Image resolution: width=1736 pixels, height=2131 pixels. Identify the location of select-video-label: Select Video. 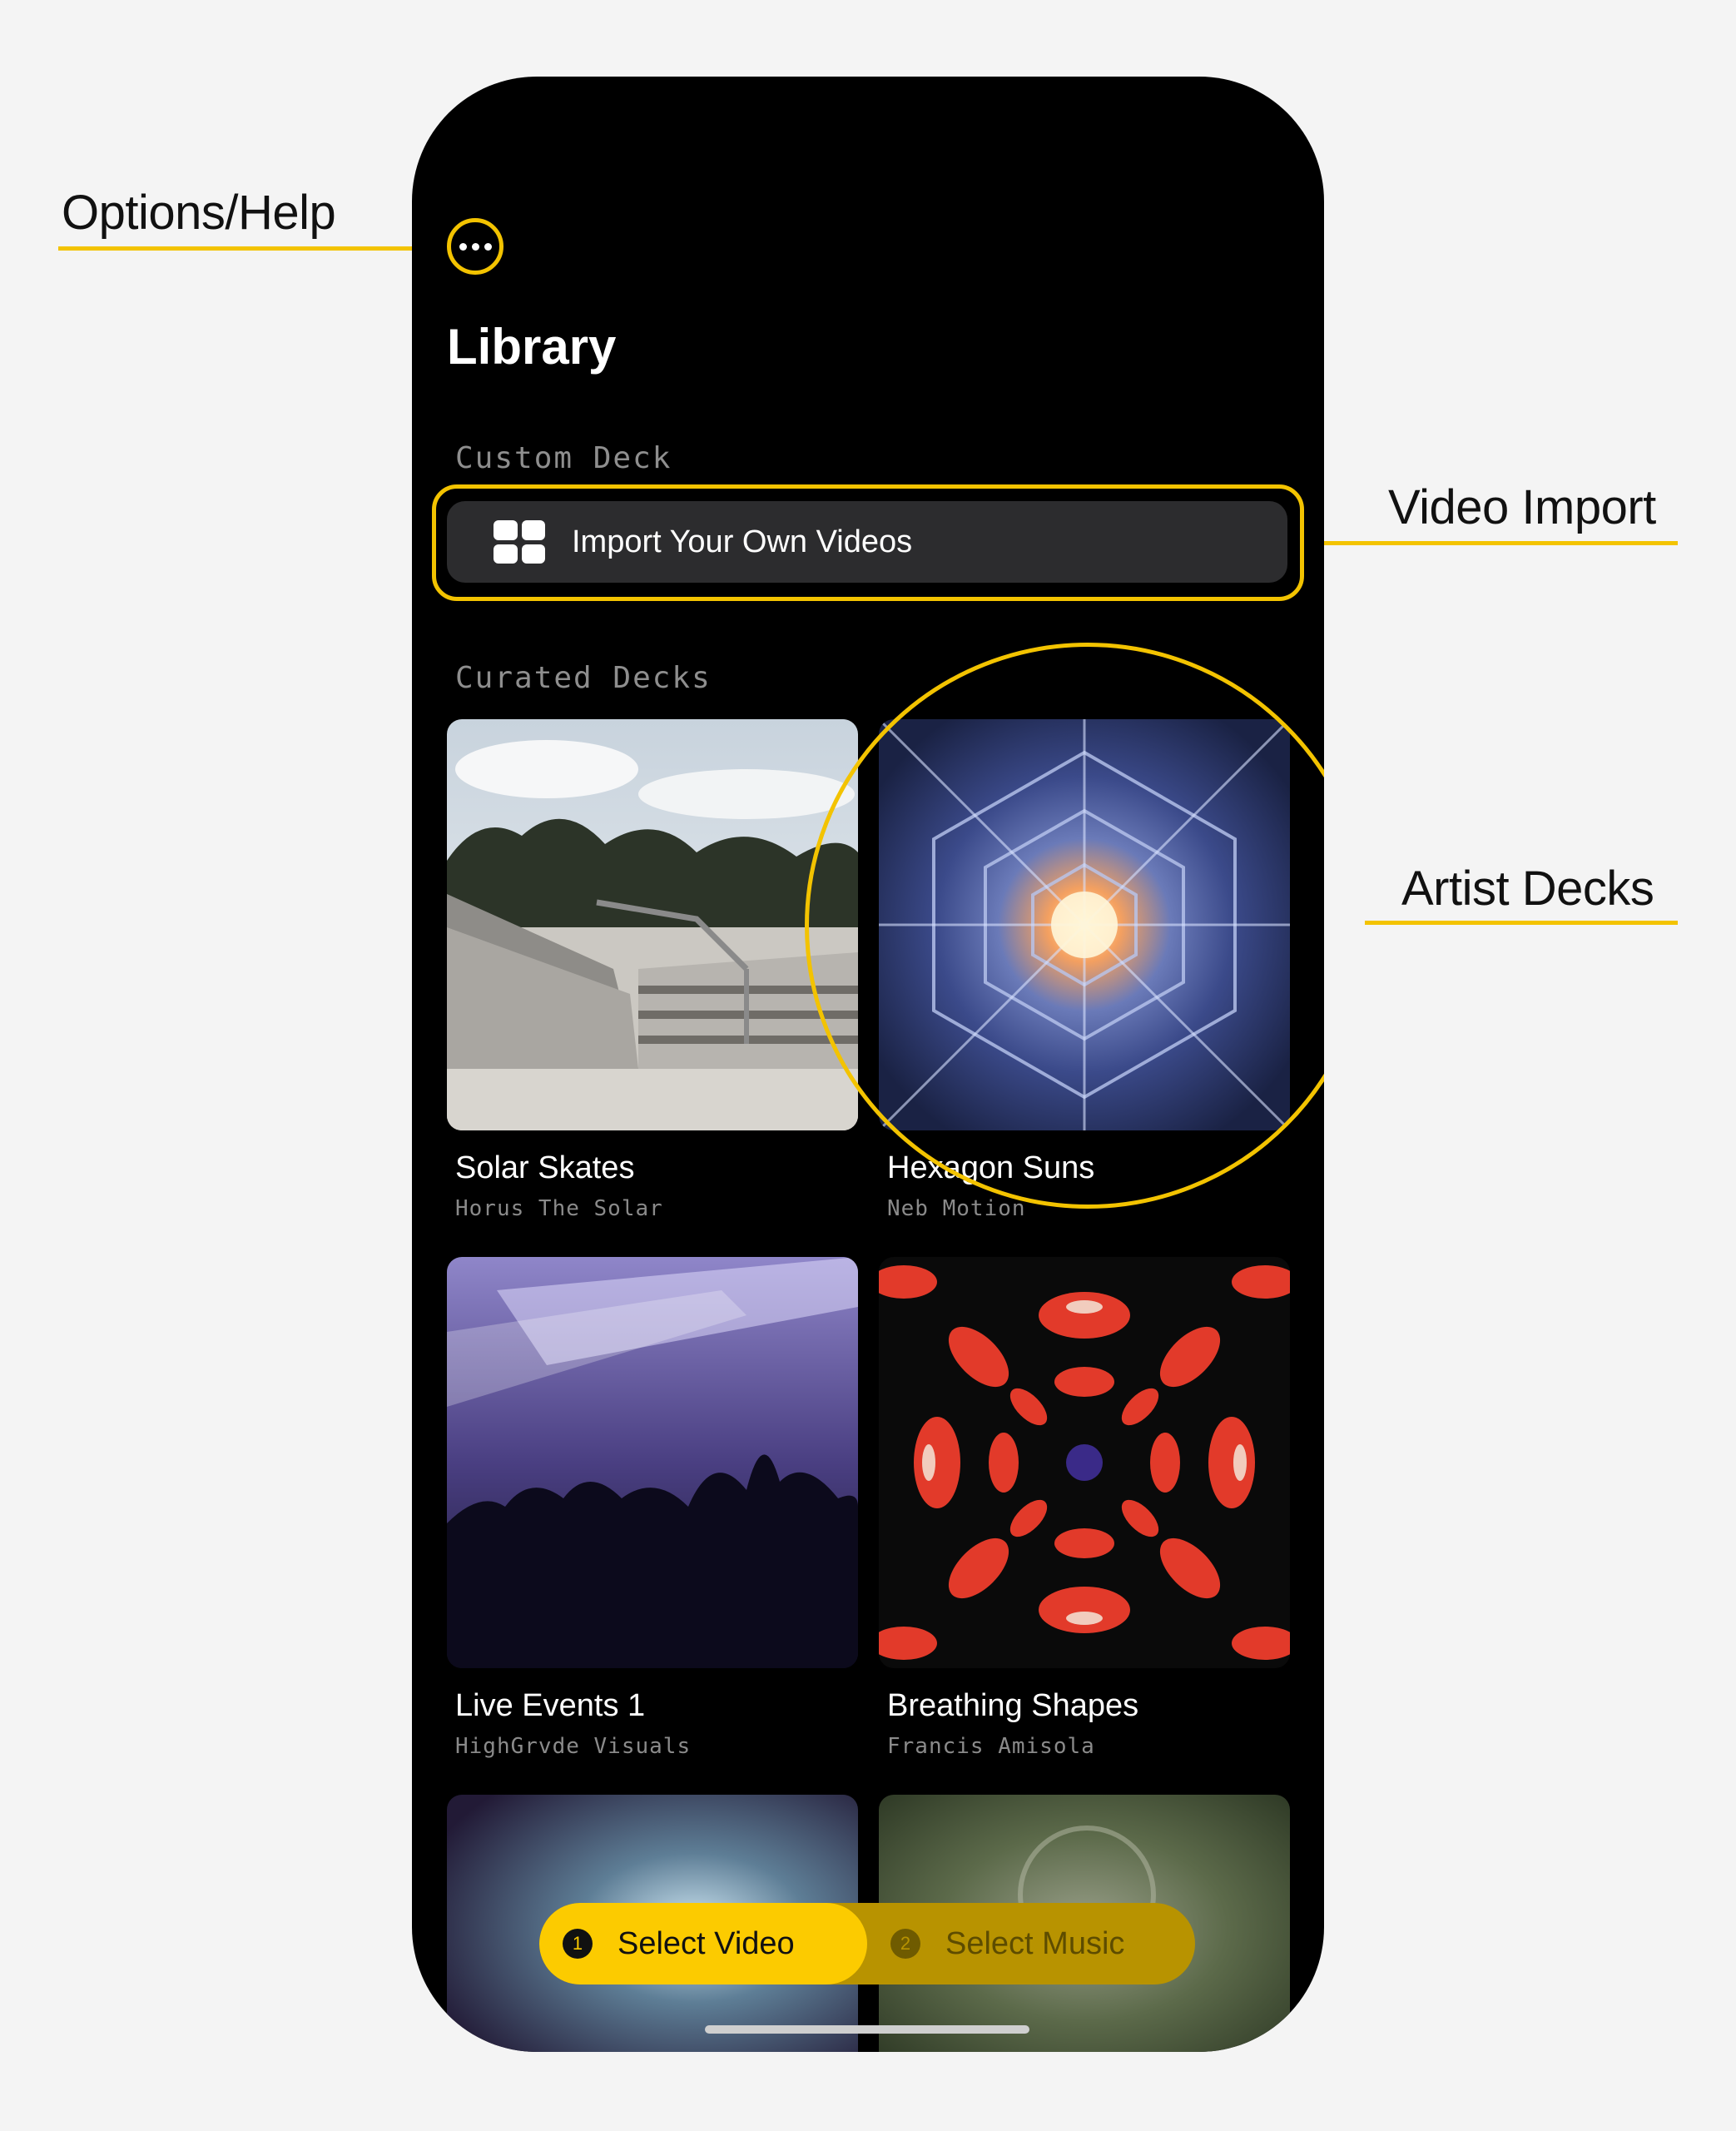
(707, 1943).